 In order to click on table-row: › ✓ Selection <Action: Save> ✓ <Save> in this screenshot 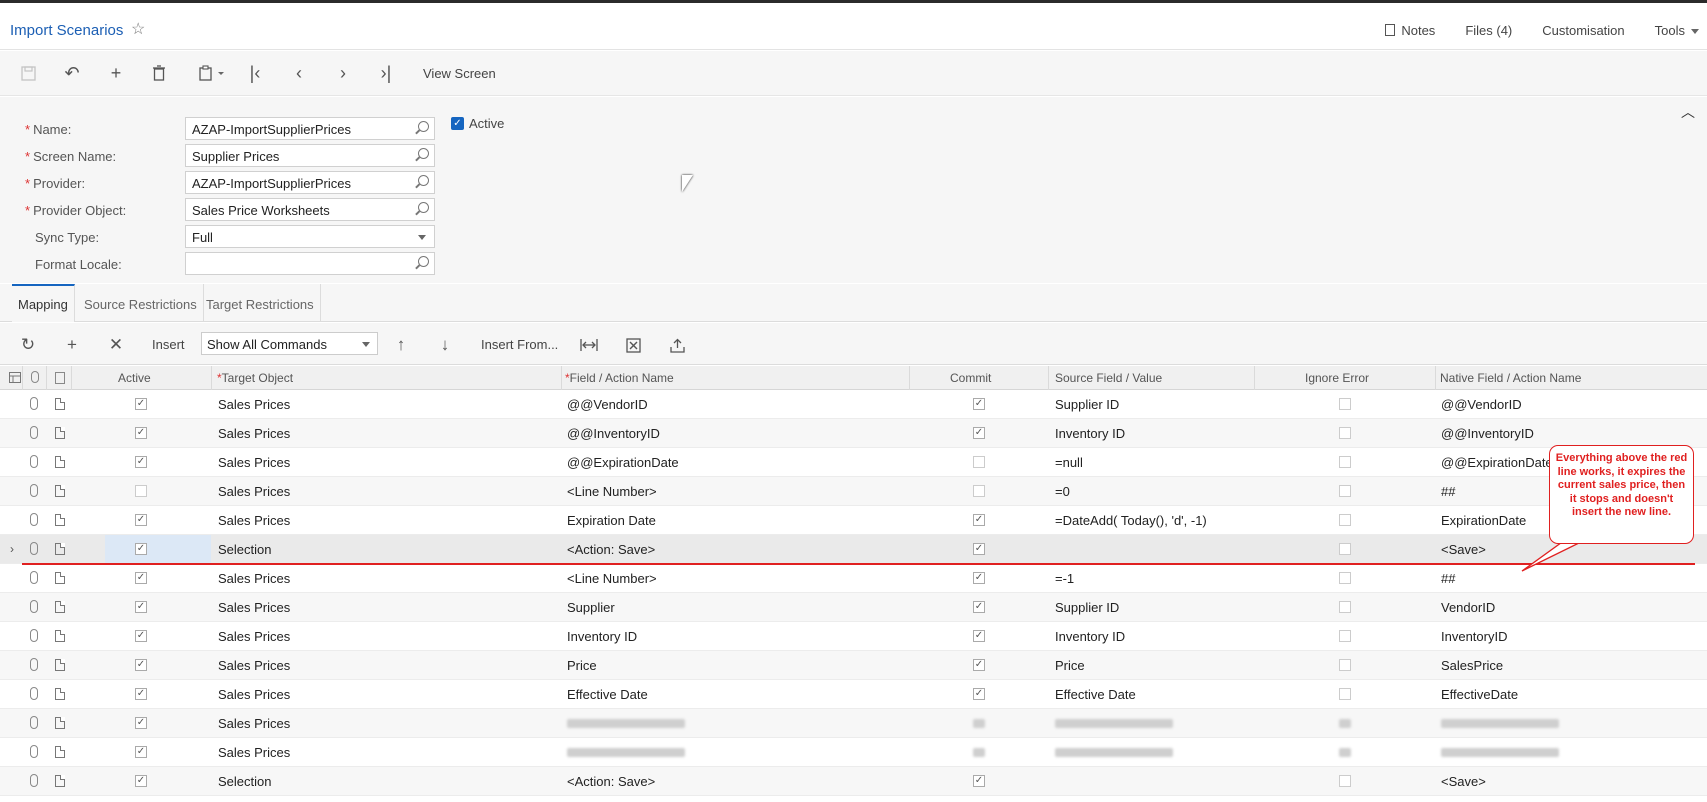, I will do `click(853, 549)`.